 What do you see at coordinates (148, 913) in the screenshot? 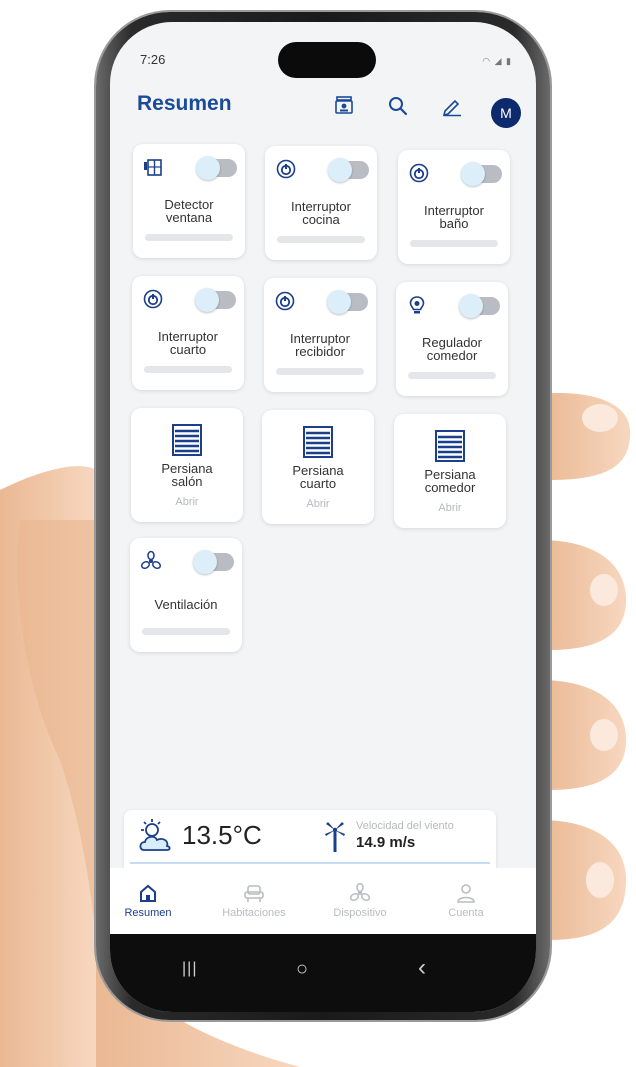
I see `nav-label: Resumen` at bounding box center [148, 913].